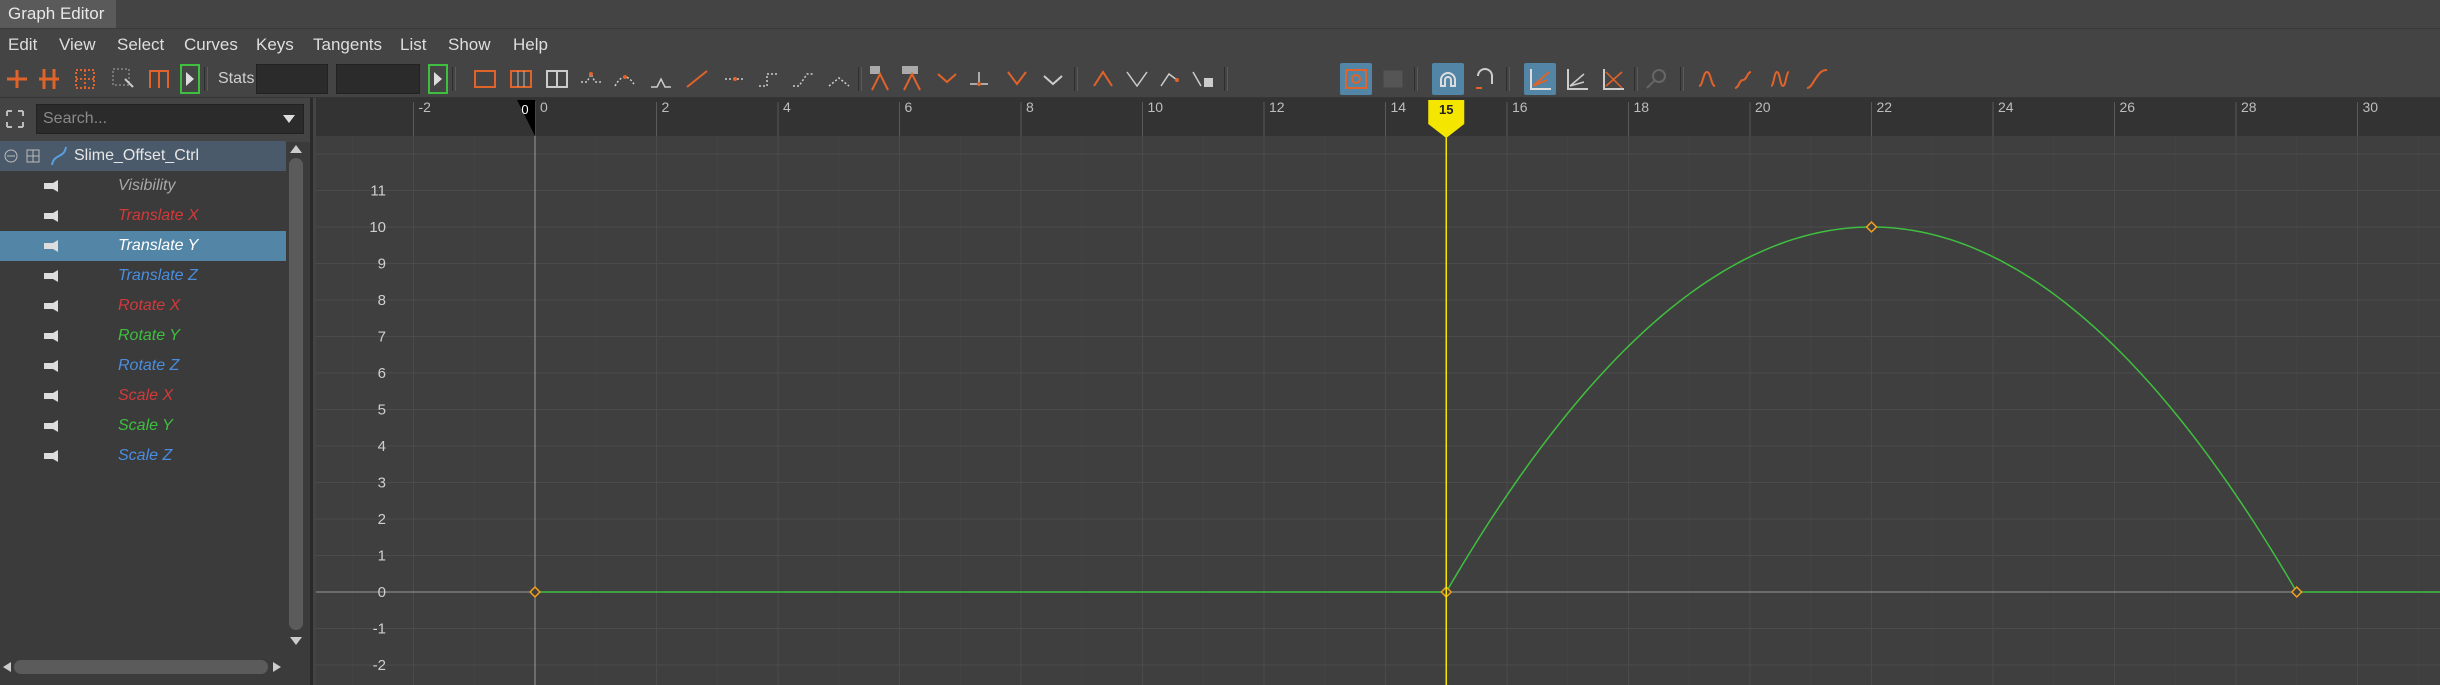 The image size is (2440, 685). Describe the element at coordinates (839, 79) in the screenshot. I see `default-tangent-icon` at that location.